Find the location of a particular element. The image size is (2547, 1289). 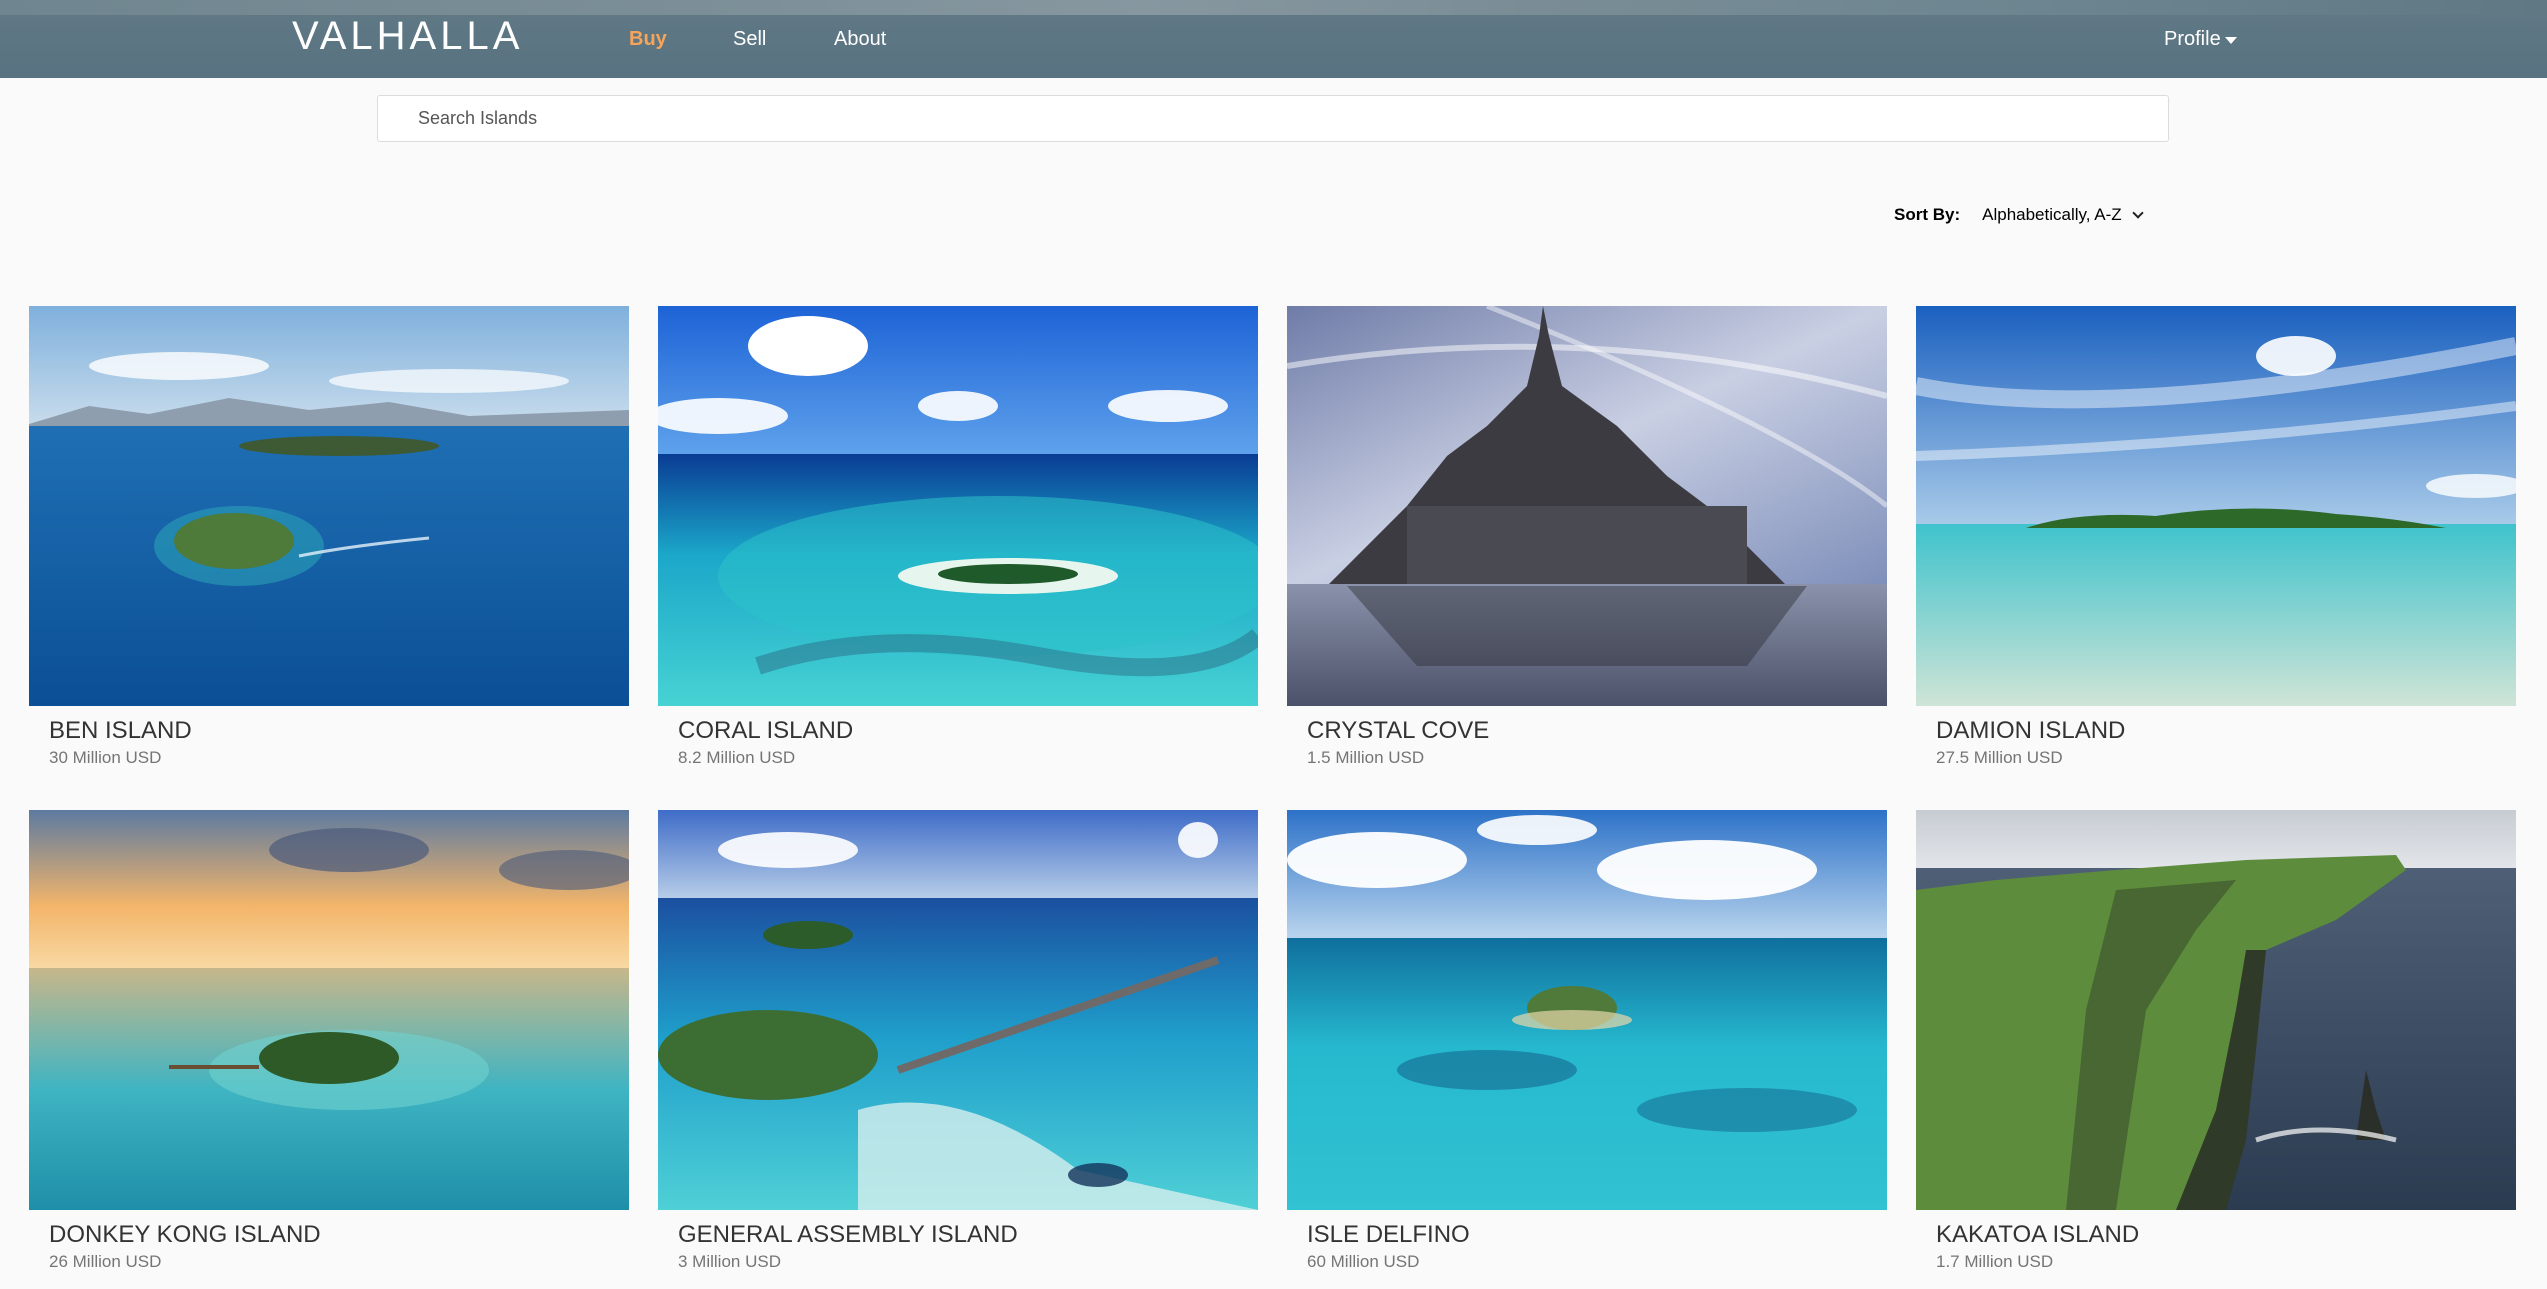

island-card: CRYSTAL COVE 1.5 Million USD is located at coordinates (1587, 537).